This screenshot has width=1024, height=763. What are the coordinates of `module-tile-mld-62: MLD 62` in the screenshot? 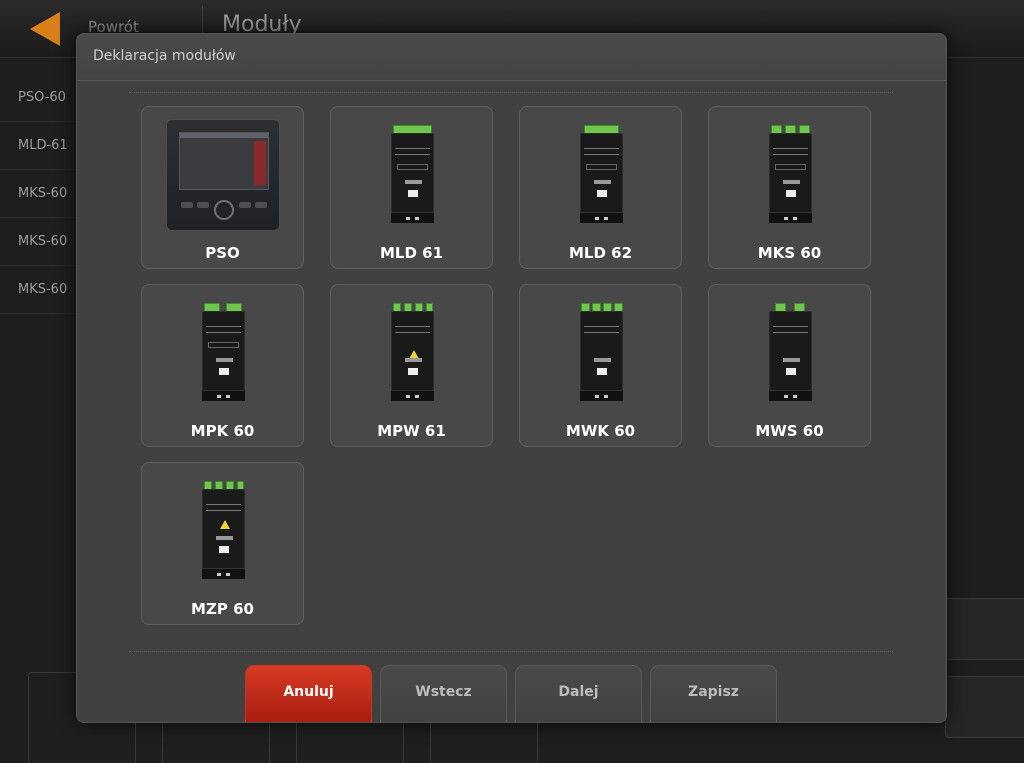 It's located at (600, 187).